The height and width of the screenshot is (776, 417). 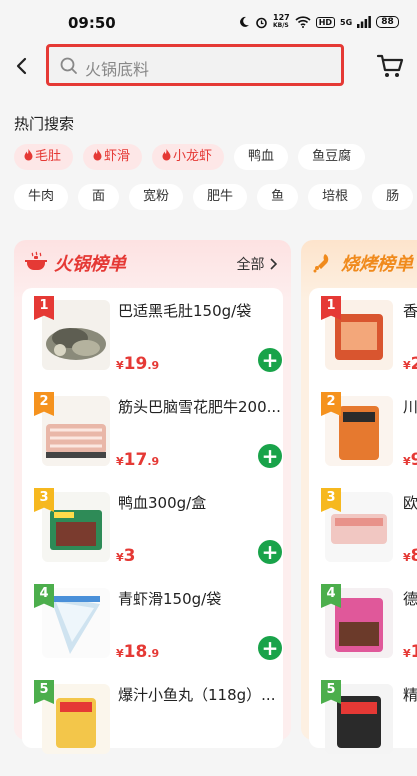 What do you see at coordinates (170, 599) in the screenshot?
I see `product-name: 青虾滑150g/袋` at bounding box center [170, 599].